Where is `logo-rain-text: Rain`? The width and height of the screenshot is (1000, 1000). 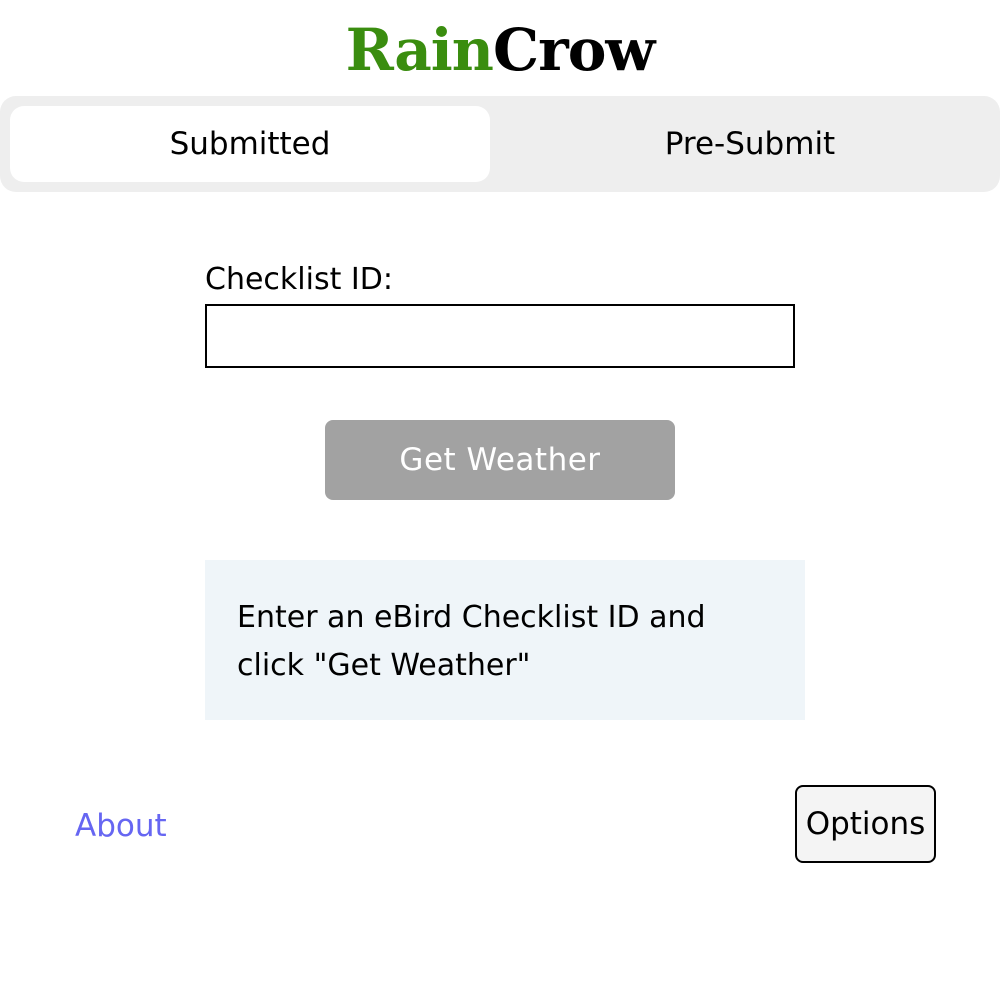 logo-rain-text: Rain is located at coordinates (419, 50).